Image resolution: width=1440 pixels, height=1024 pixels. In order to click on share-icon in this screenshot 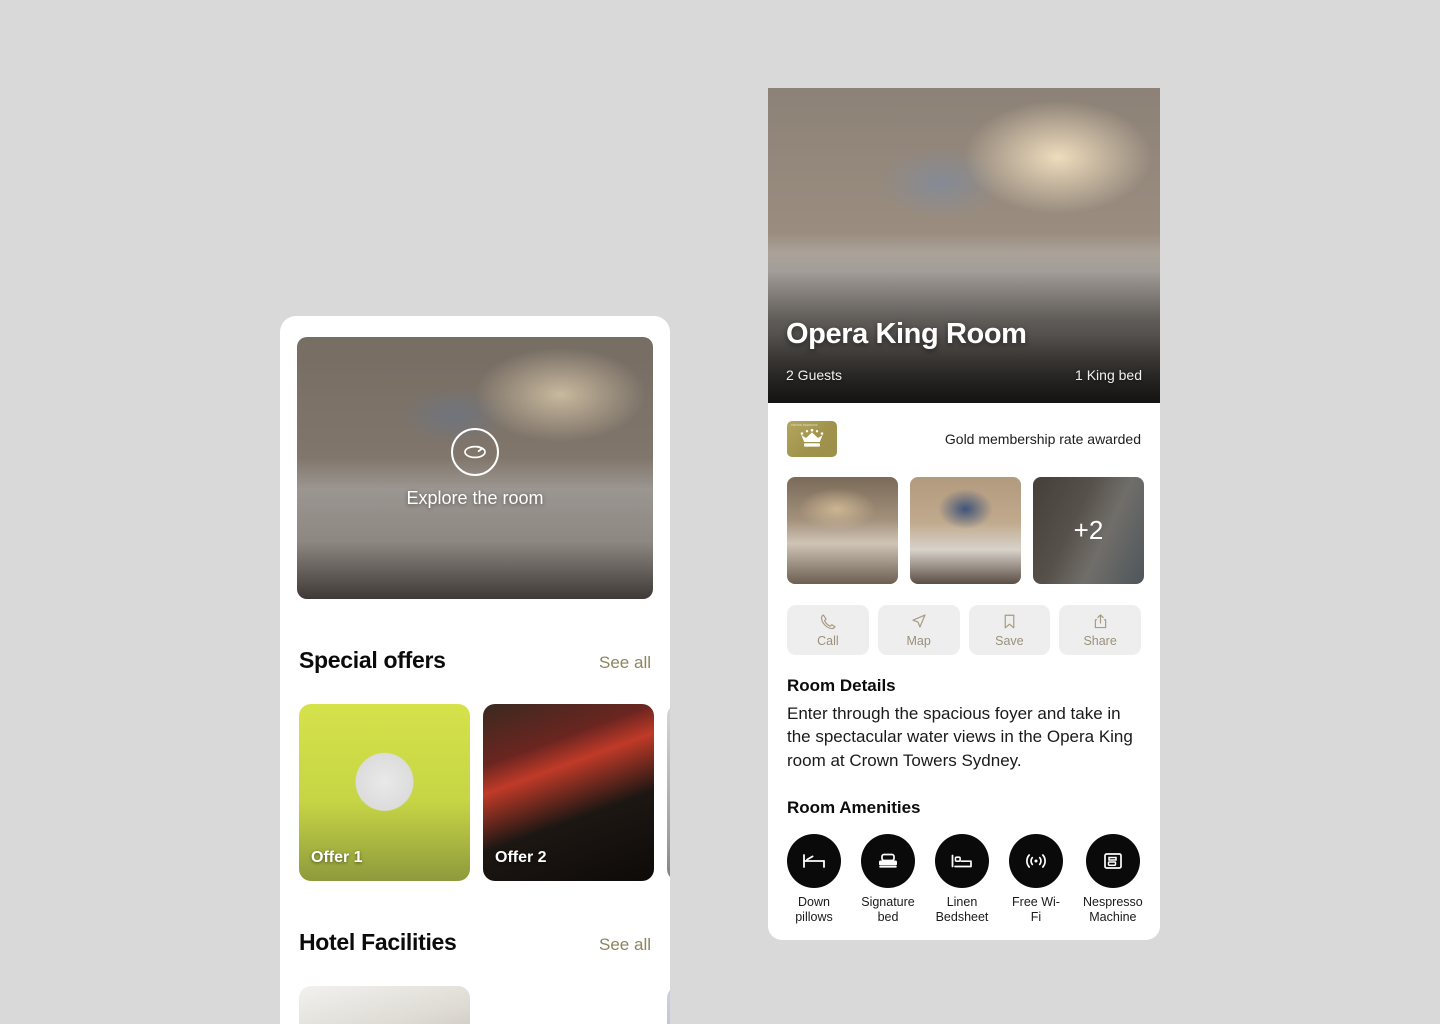, I will do `click(1100, 621)`.